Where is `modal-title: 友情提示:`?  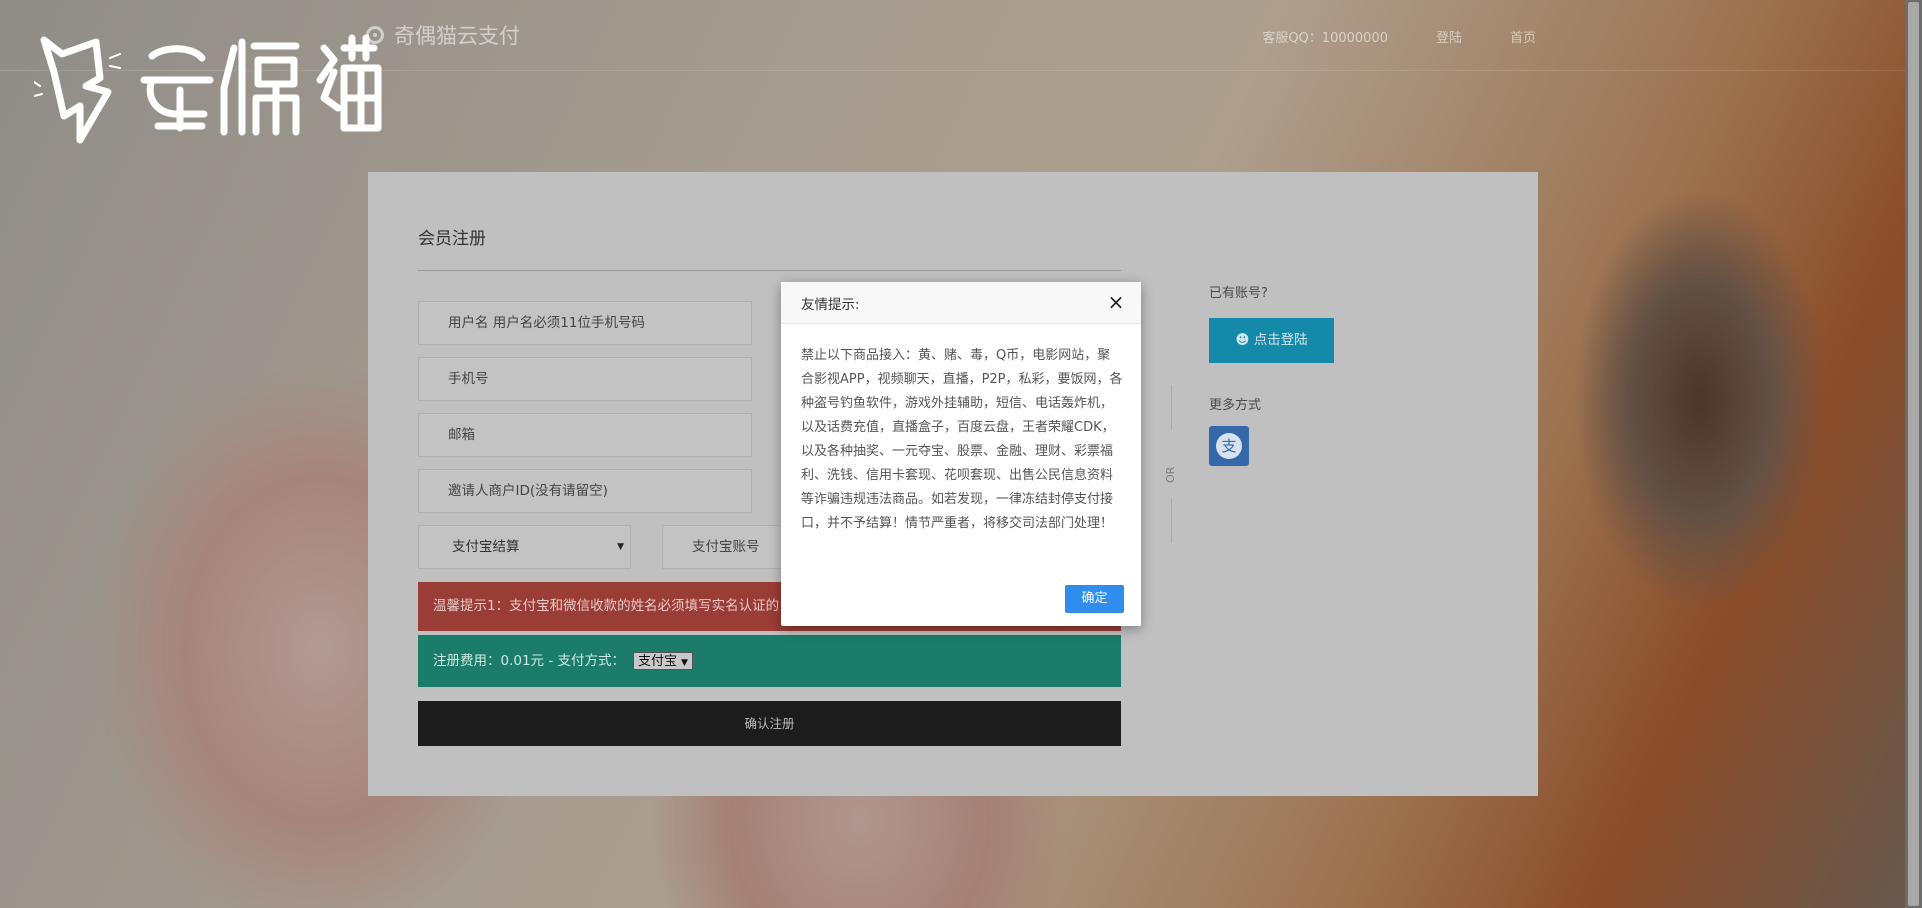 modal-title: 友情提示: is located at coordinates (830, 305).